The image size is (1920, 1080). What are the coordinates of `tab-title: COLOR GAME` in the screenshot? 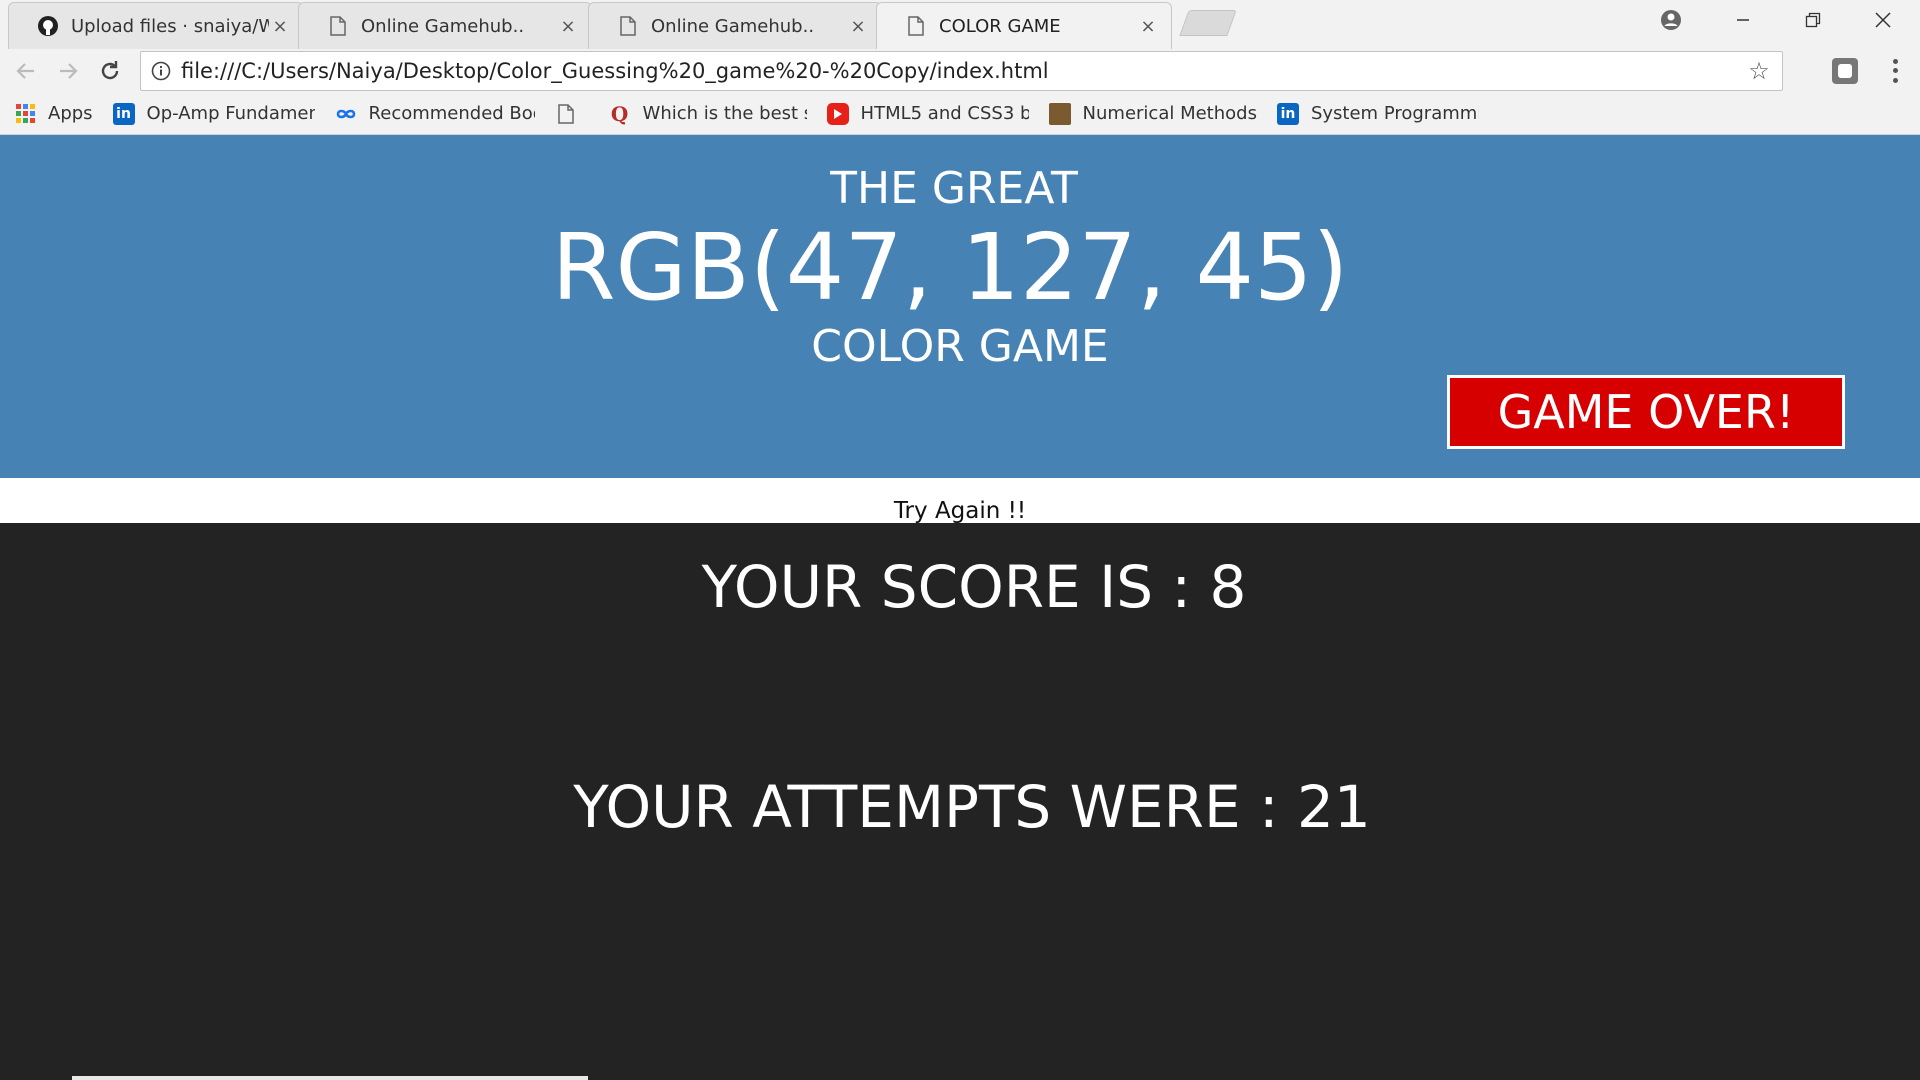 It's located at (1000, 26).